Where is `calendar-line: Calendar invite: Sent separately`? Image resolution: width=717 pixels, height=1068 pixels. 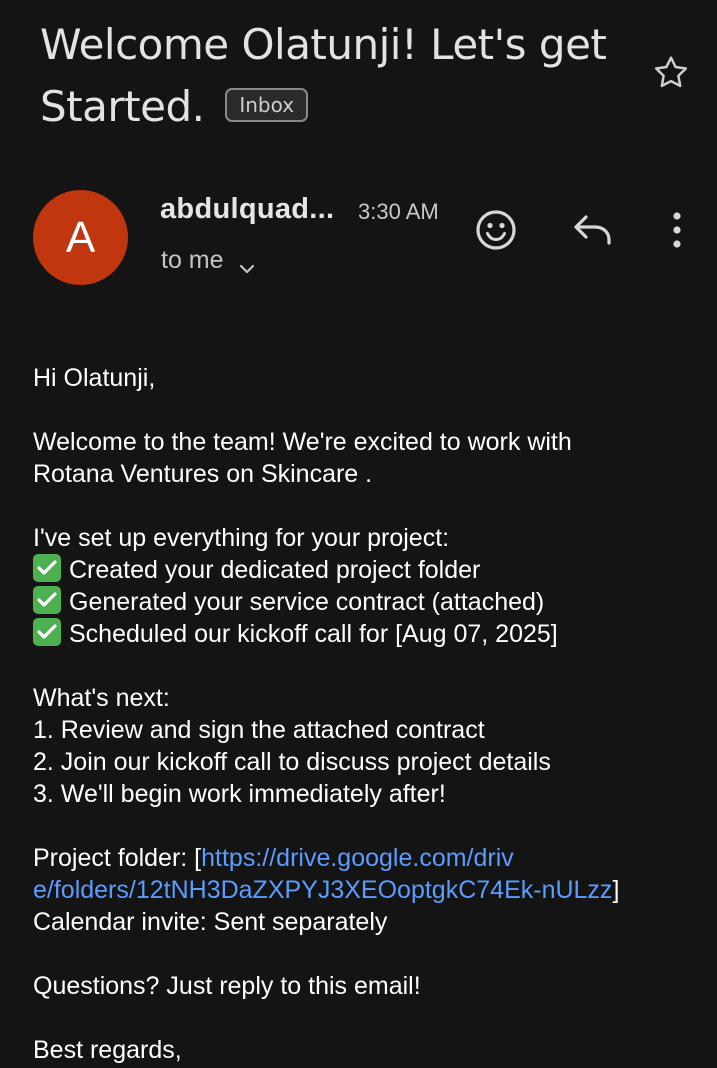
calendar-line: Calendar invite: Sent separately is located at coordinates (210, 922).